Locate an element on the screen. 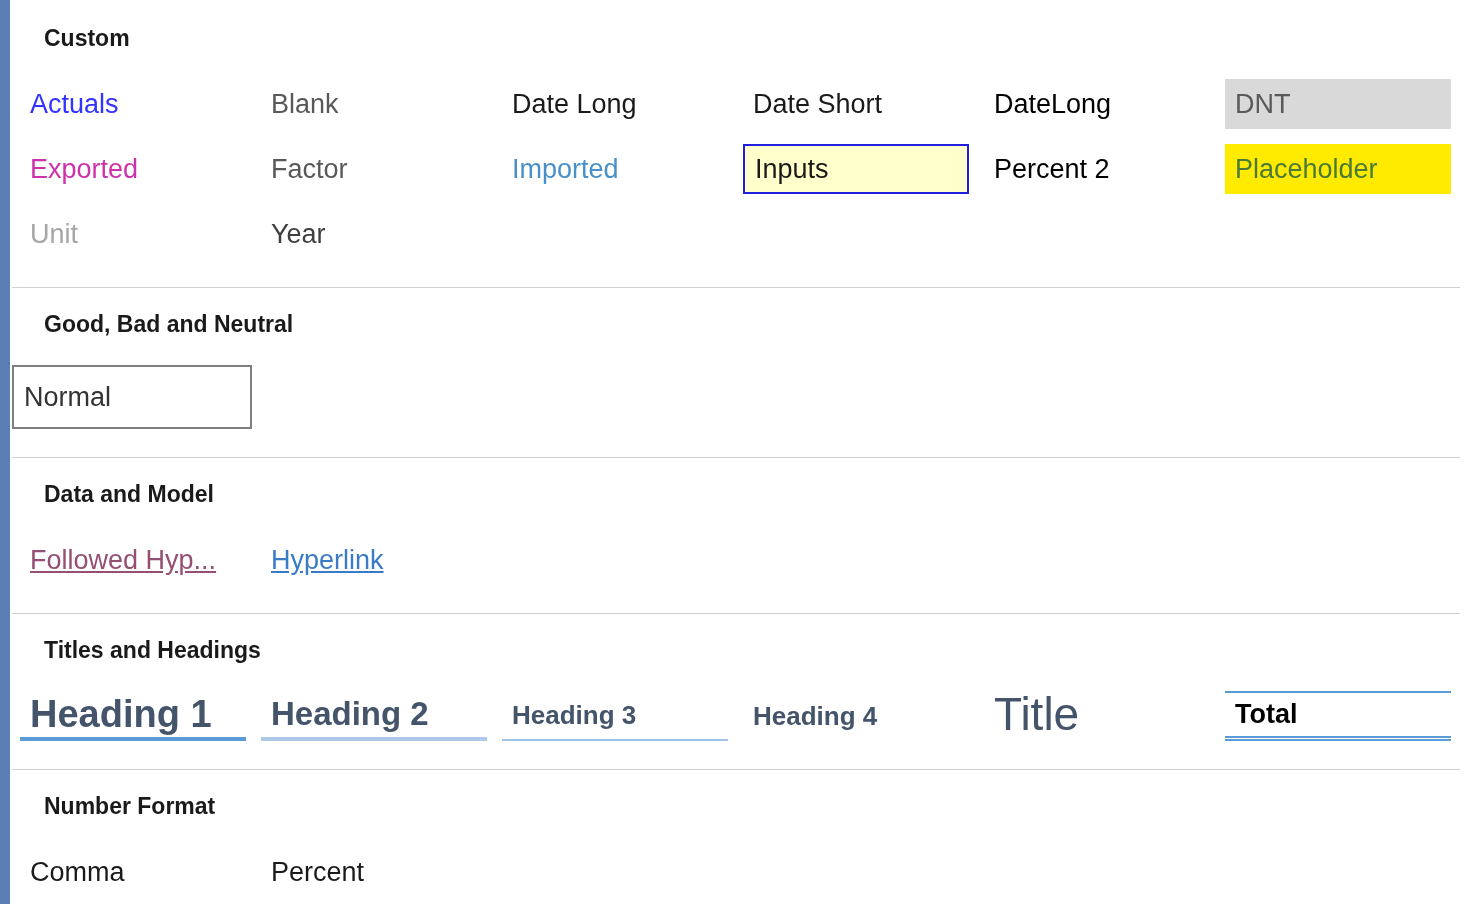 Image resolution: width=1484 pixels, height=904 pixels. cell-style: Percent 2 is located at coordinates (1097, 169).